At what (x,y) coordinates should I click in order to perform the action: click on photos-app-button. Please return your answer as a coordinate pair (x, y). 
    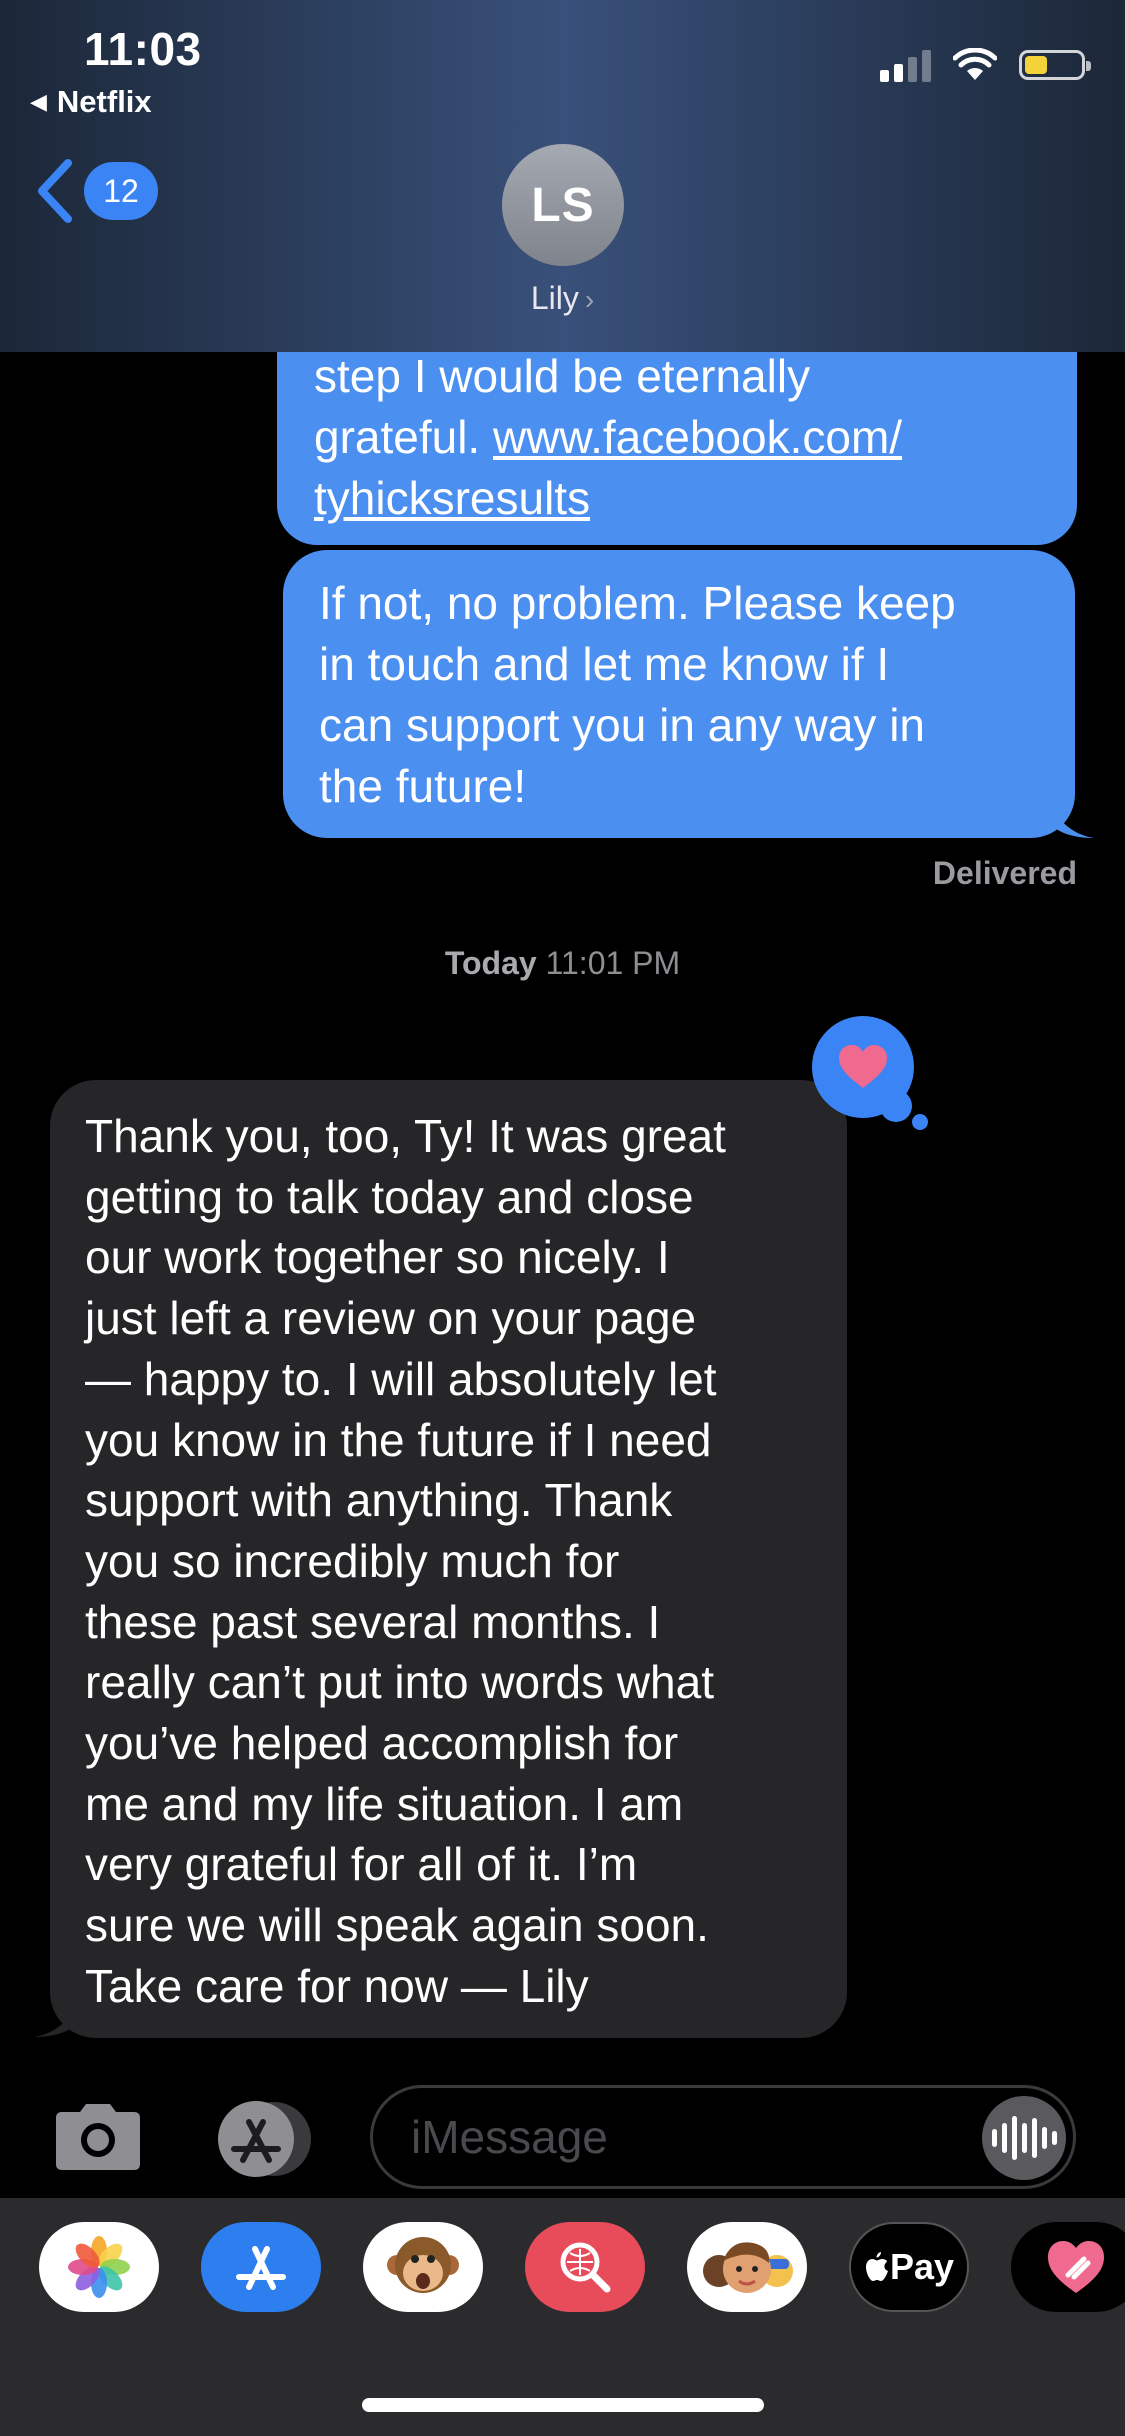
    Looking at the image, I should click on (99, 2267).